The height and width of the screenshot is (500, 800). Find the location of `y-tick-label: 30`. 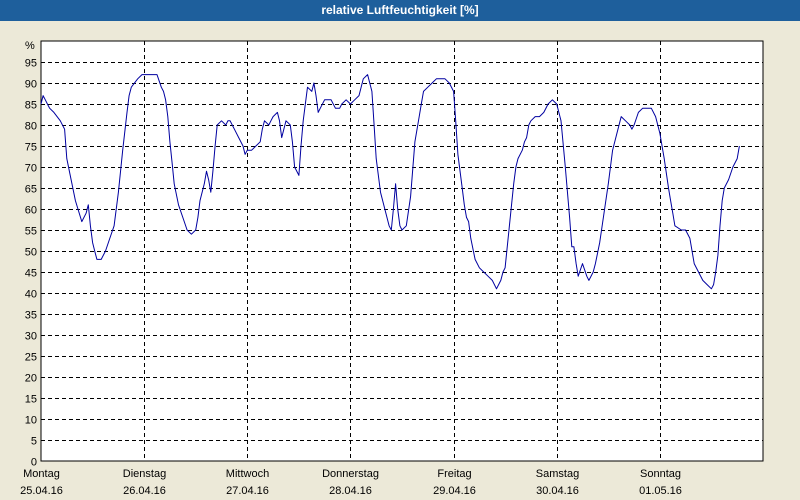

y-tick-label: 30 is located at coordinates (31, 337).